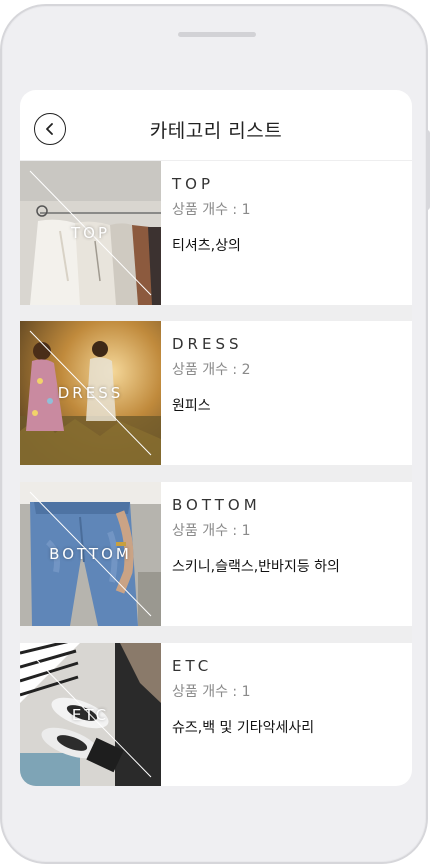 This screenshot has width=430, height=868. I want to click on thumb-label-top: TOP, so click(90, 233).